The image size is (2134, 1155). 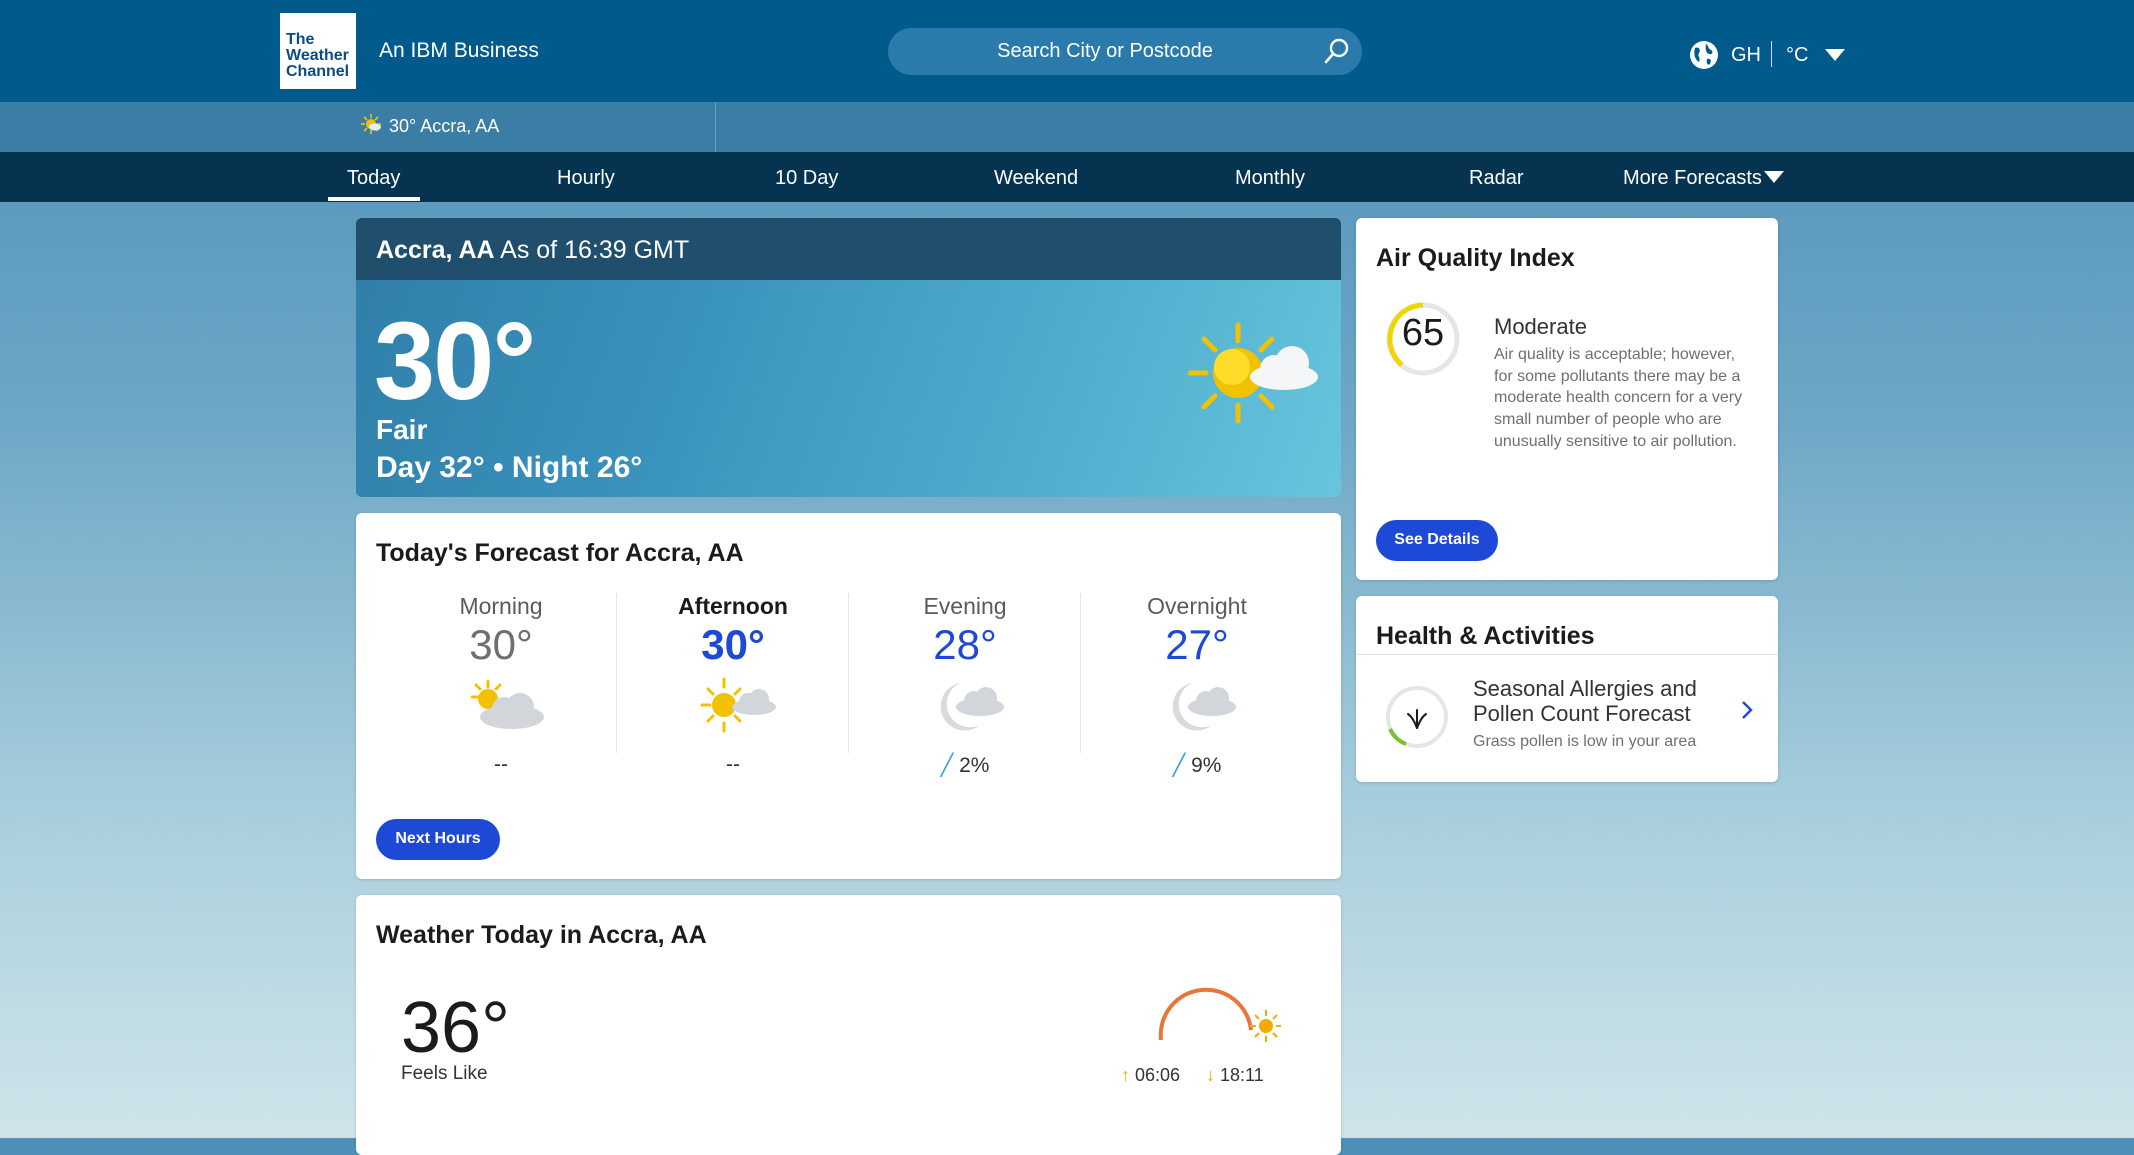 What do you see at coordinates (965, 606) in the screenshot?
I see `period-name: Evening` at bounding box center [965, 606].